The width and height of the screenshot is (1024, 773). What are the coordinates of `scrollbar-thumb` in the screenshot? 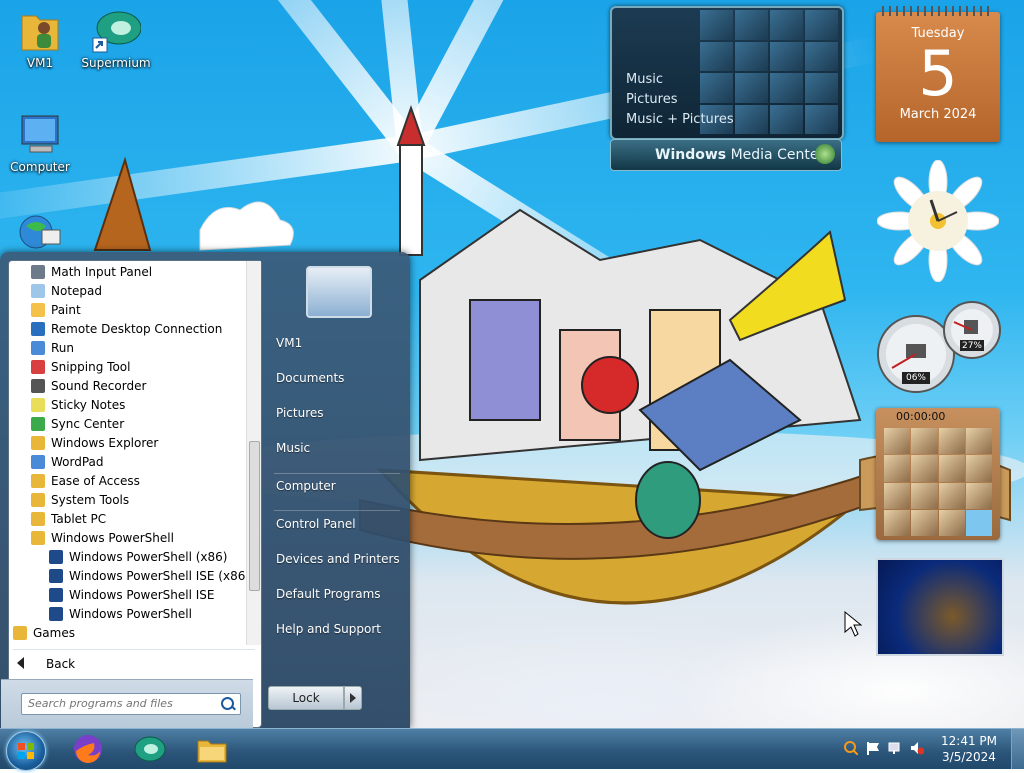 It's located at (254, 516).